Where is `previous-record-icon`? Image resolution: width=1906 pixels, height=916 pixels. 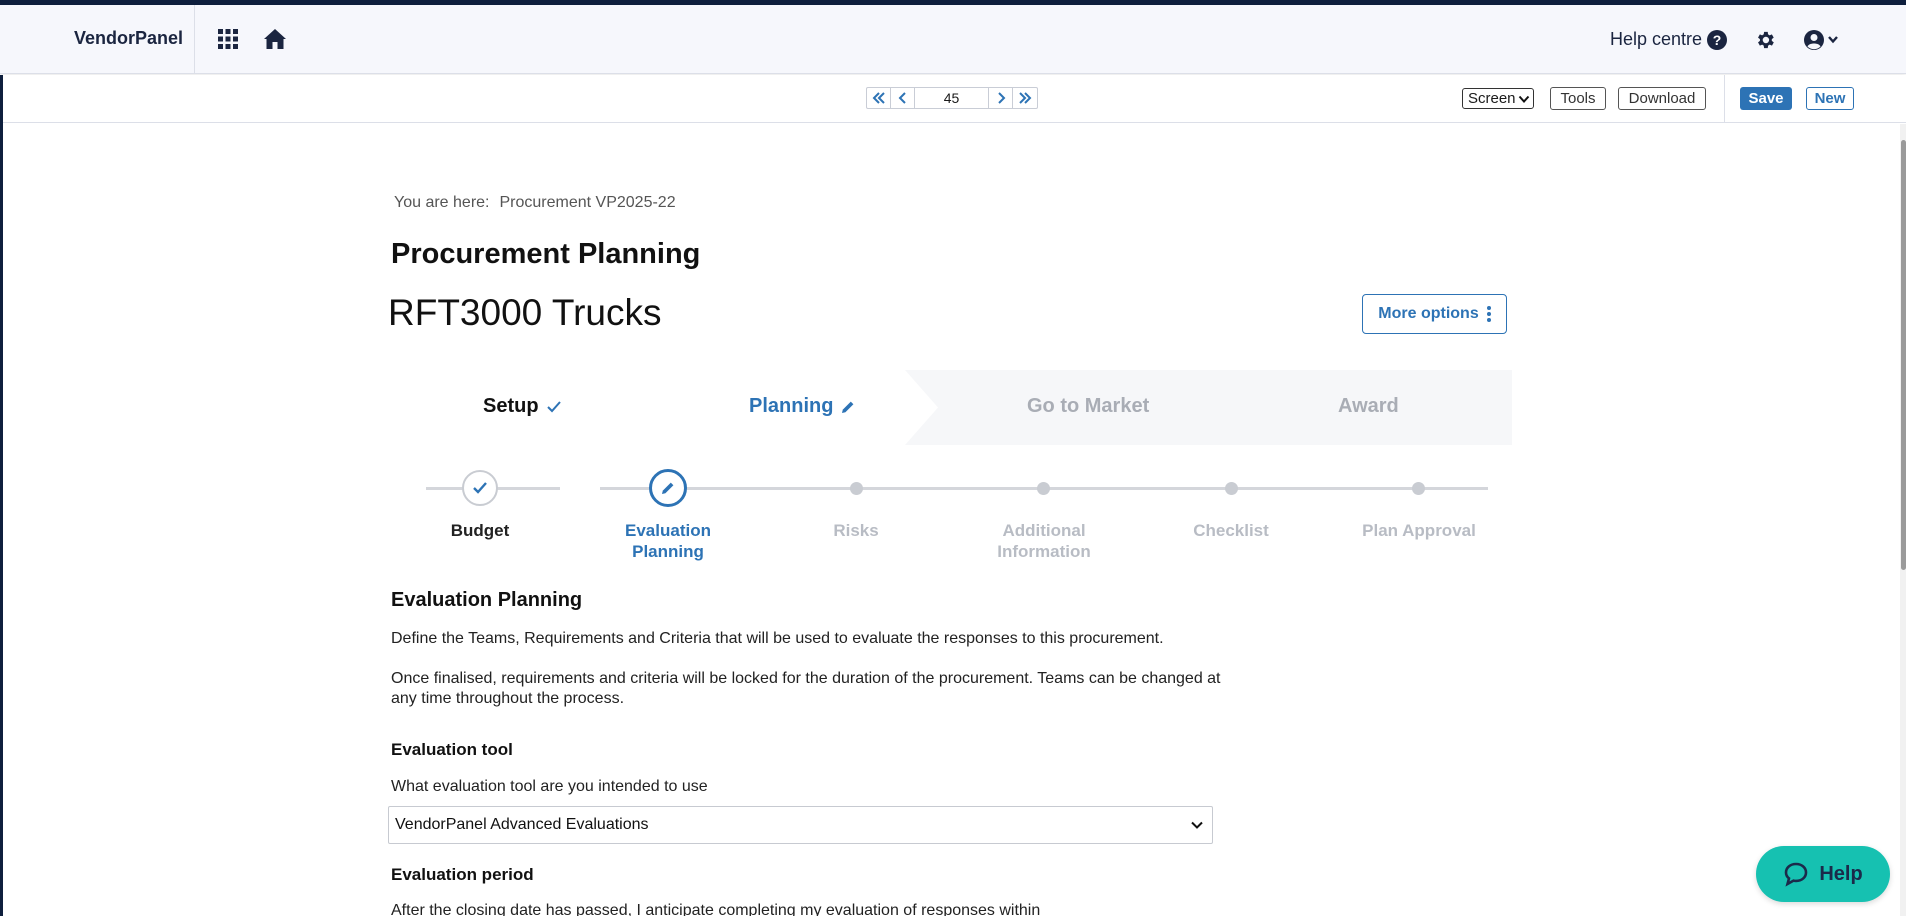
previous-record-icon is located at coordinates (903, 98).